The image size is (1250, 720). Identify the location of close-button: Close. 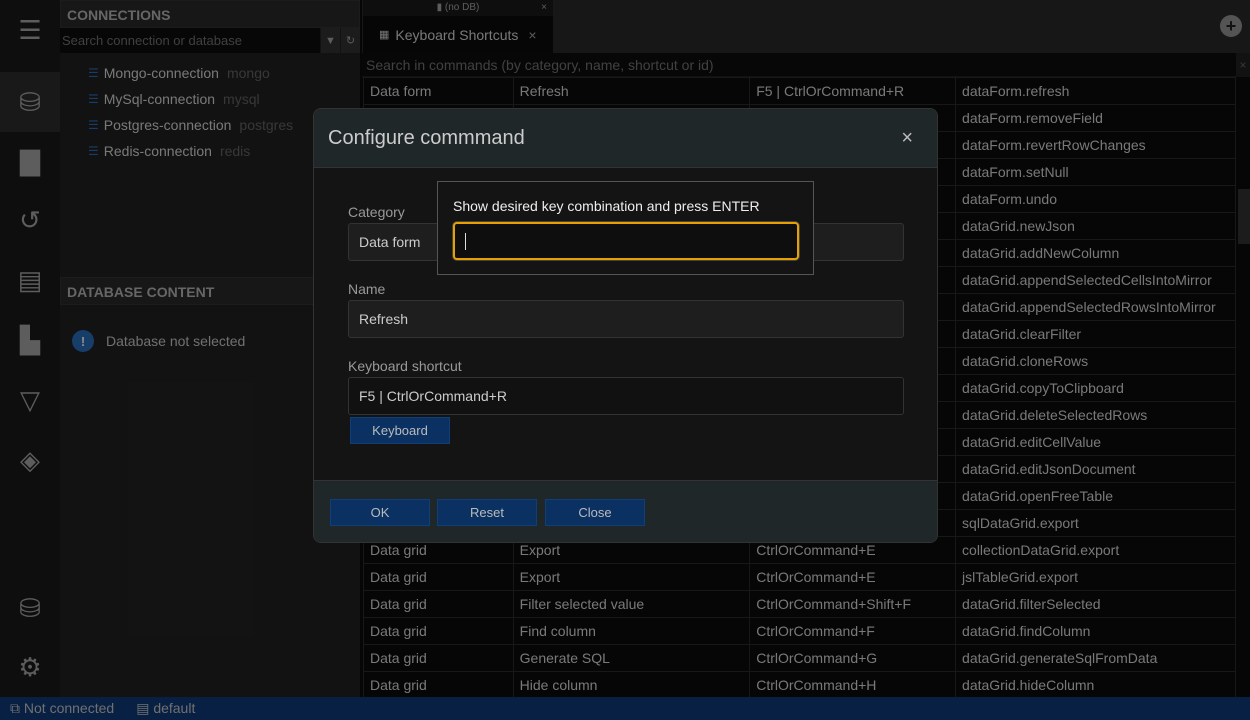
(595, 512).